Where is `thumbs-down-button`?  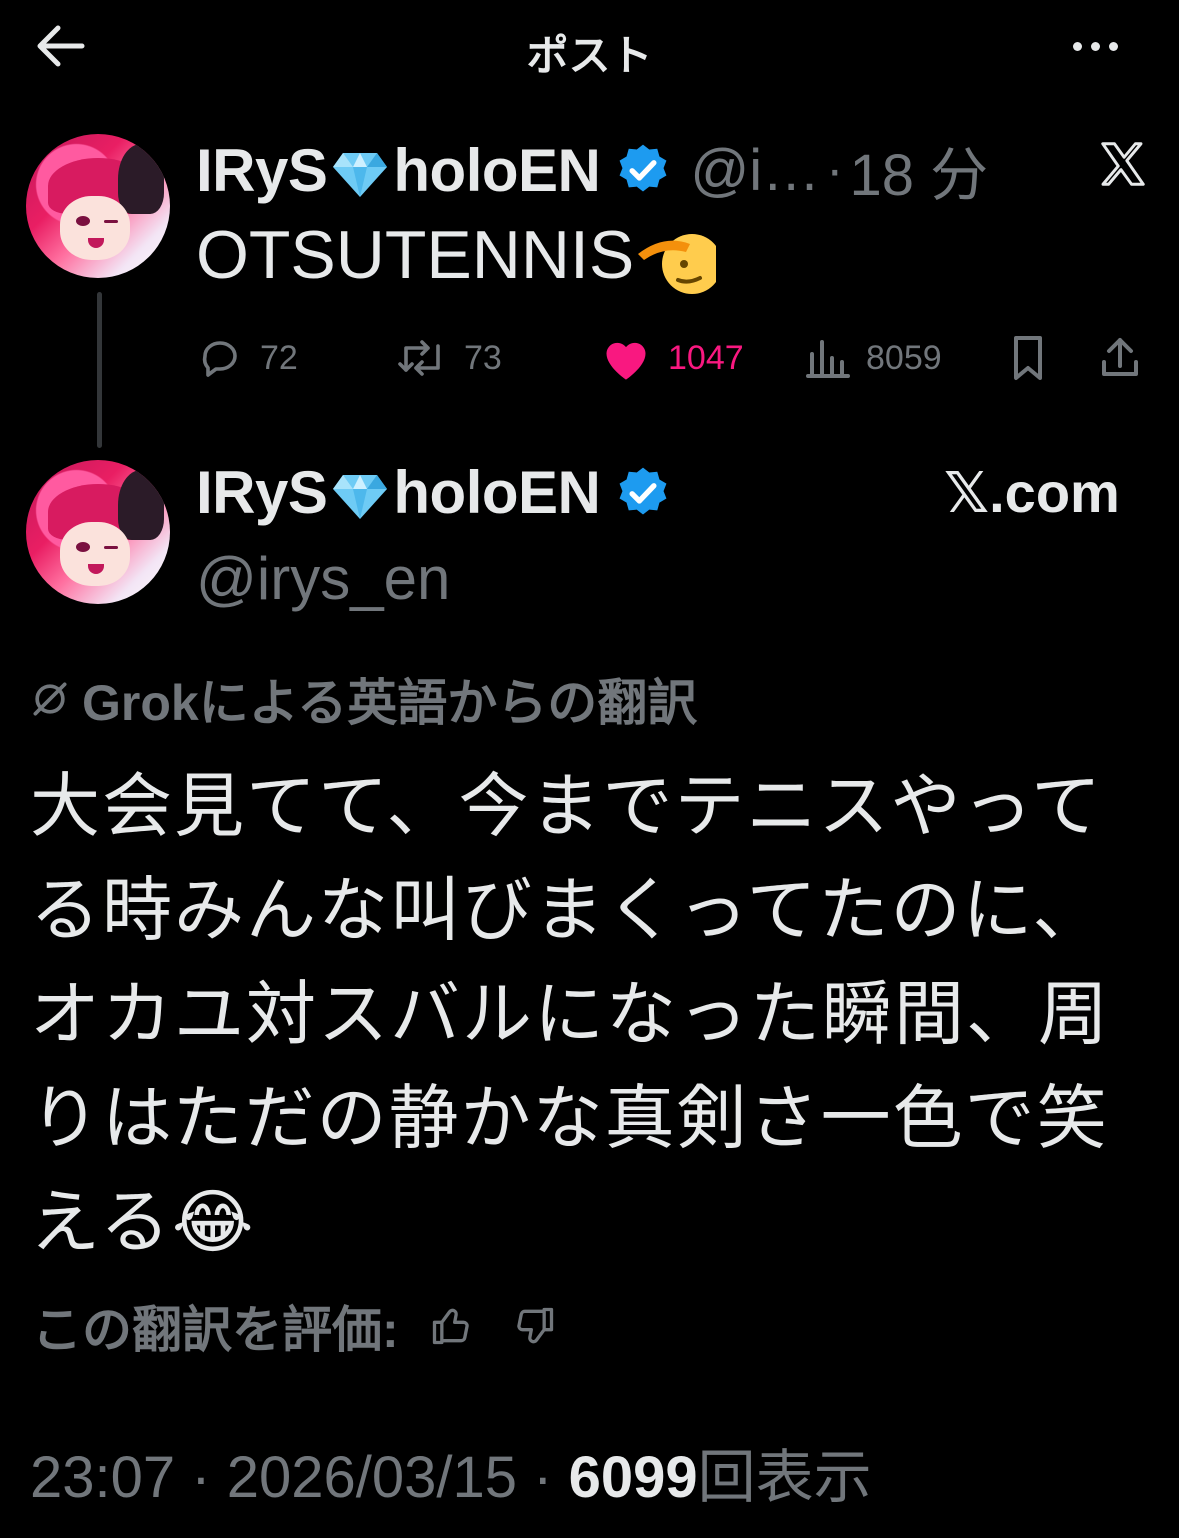 thumbs-down-button is located at coordinates (535, 1326).